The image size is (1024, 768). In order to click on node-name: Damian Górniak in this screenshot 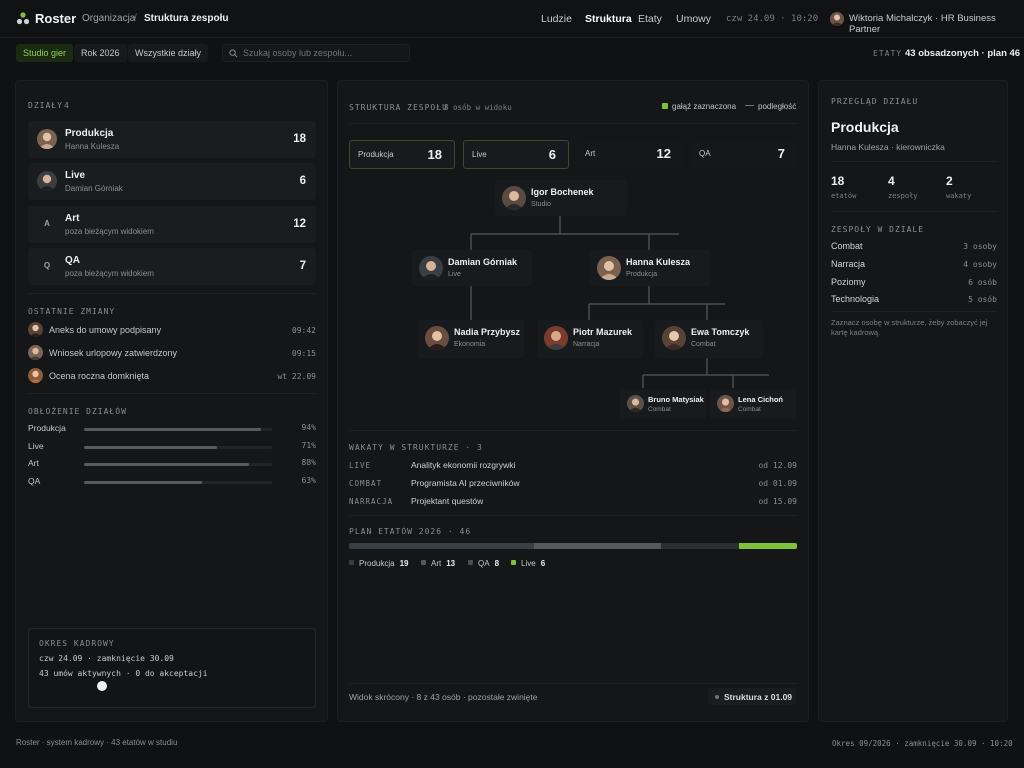, I will do `click(483, 262)`.